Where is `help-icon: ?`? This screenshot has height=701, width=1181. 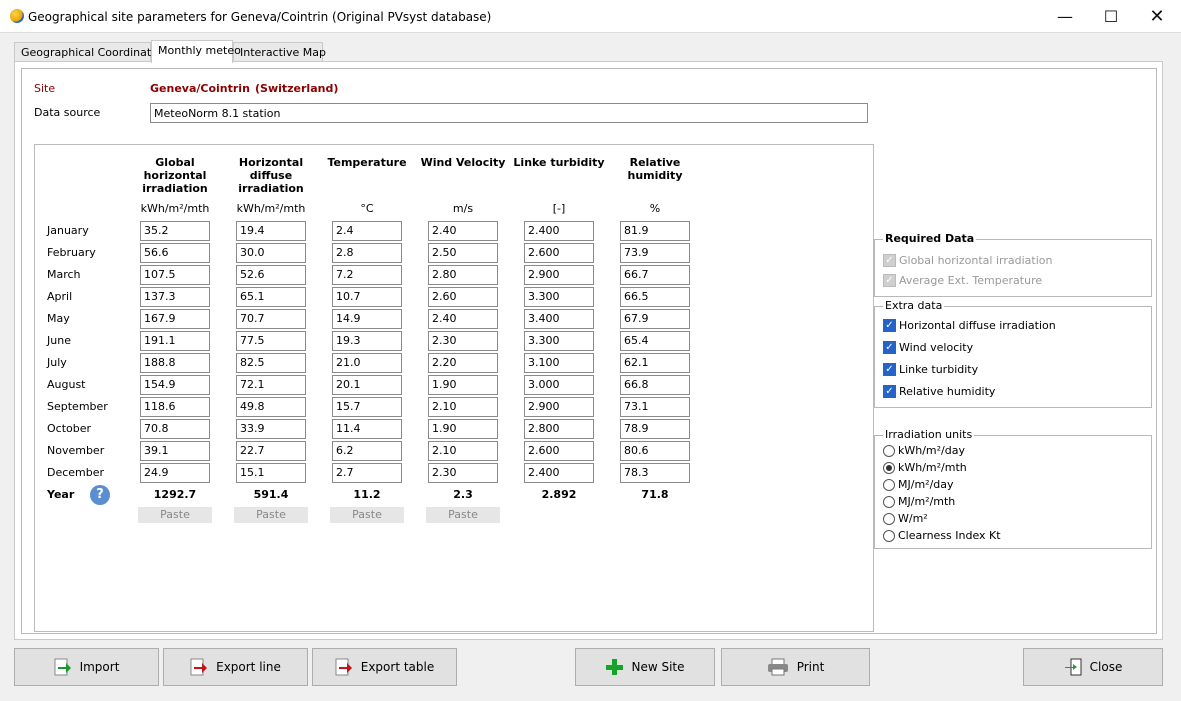 help-icon: ? is located at coordinates (100, 495).